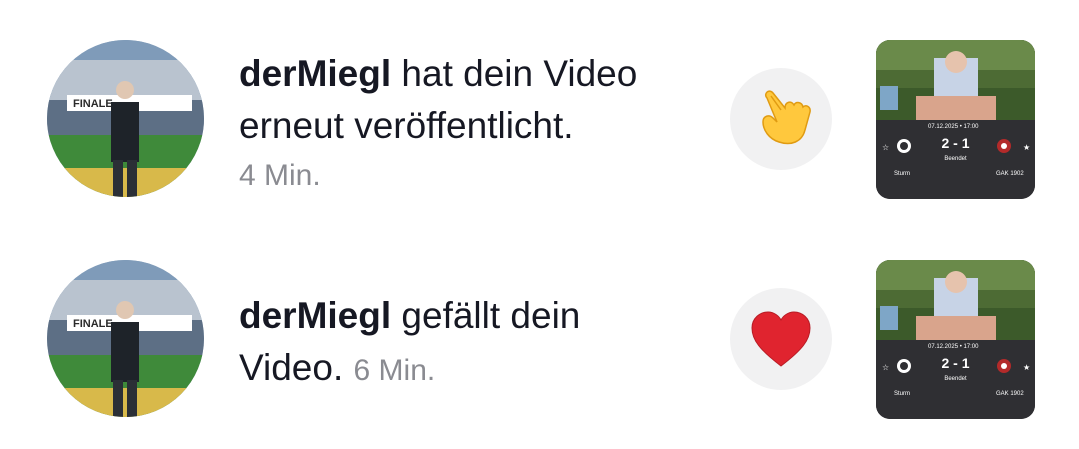  What do you see at coordinates (280, 175) in the screenshot?
I see `timestamp: 4 Min.` at bounding box center [280, 175].